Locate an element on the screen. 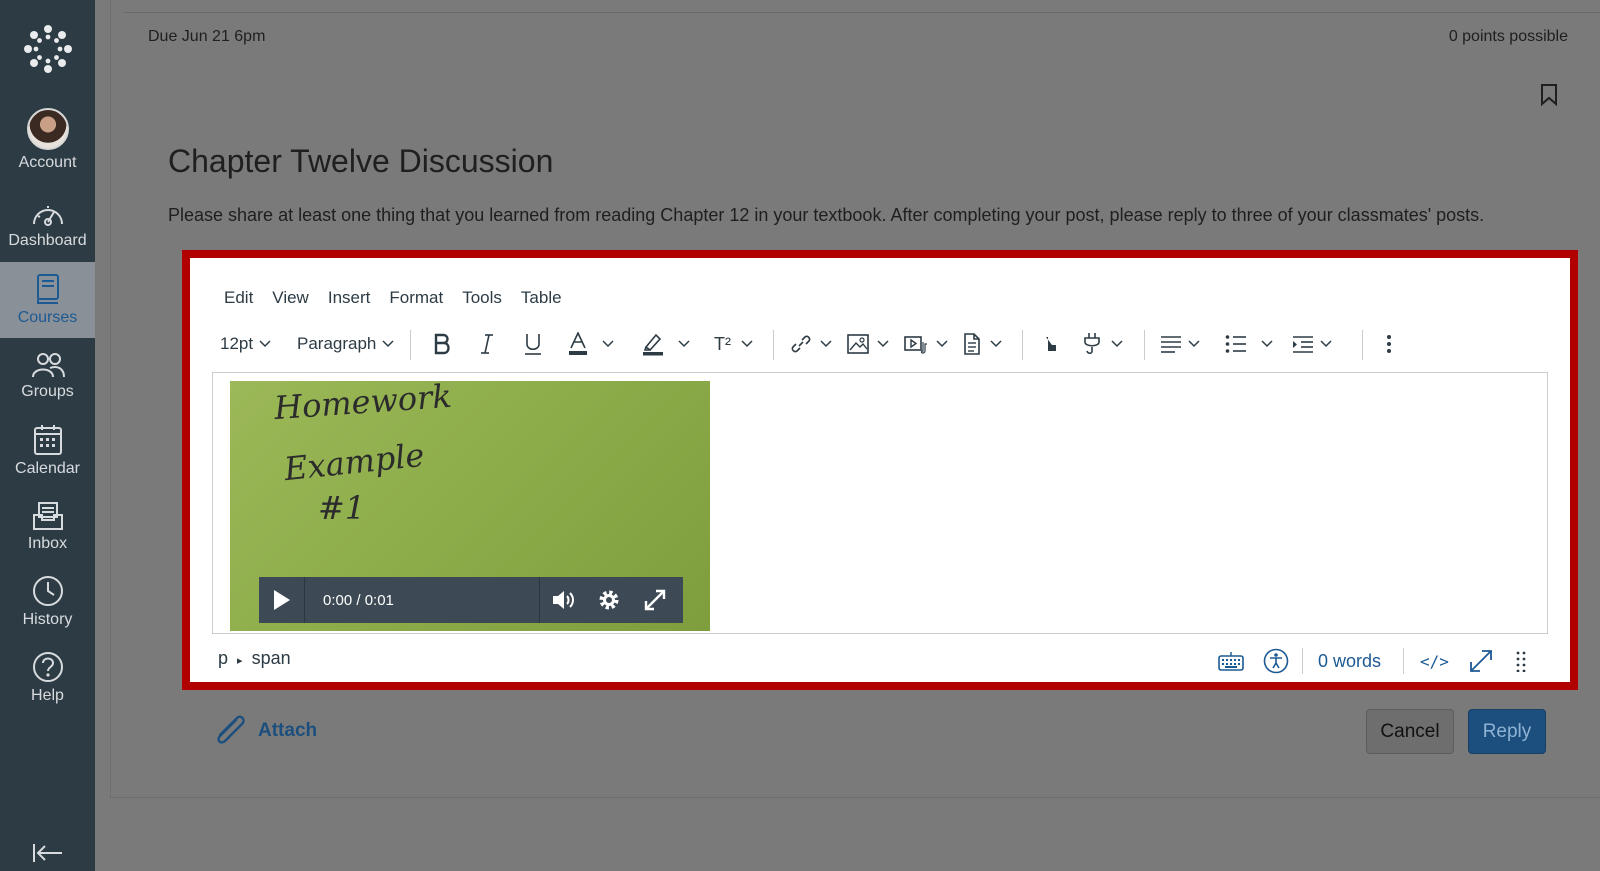  menu-edit: Edit is located at coordinates (238, 298).